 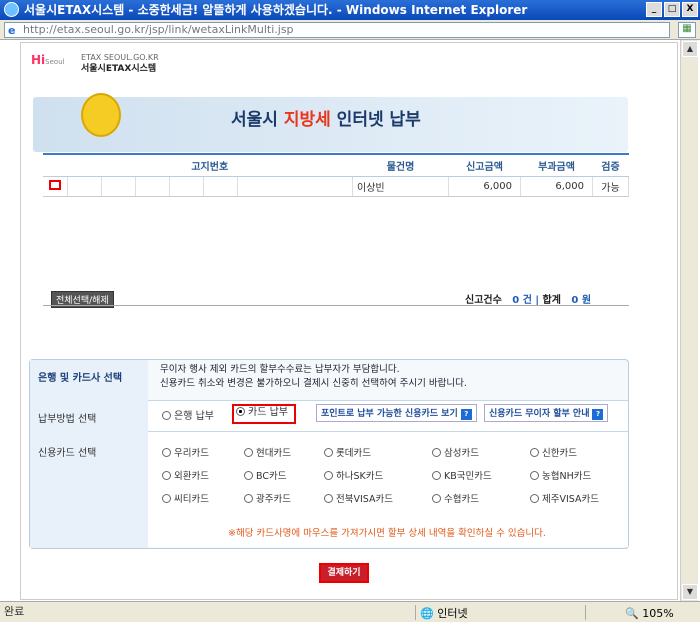 I want to click on card-option-lotte: 롯데카드, so click(x=347, y=452).